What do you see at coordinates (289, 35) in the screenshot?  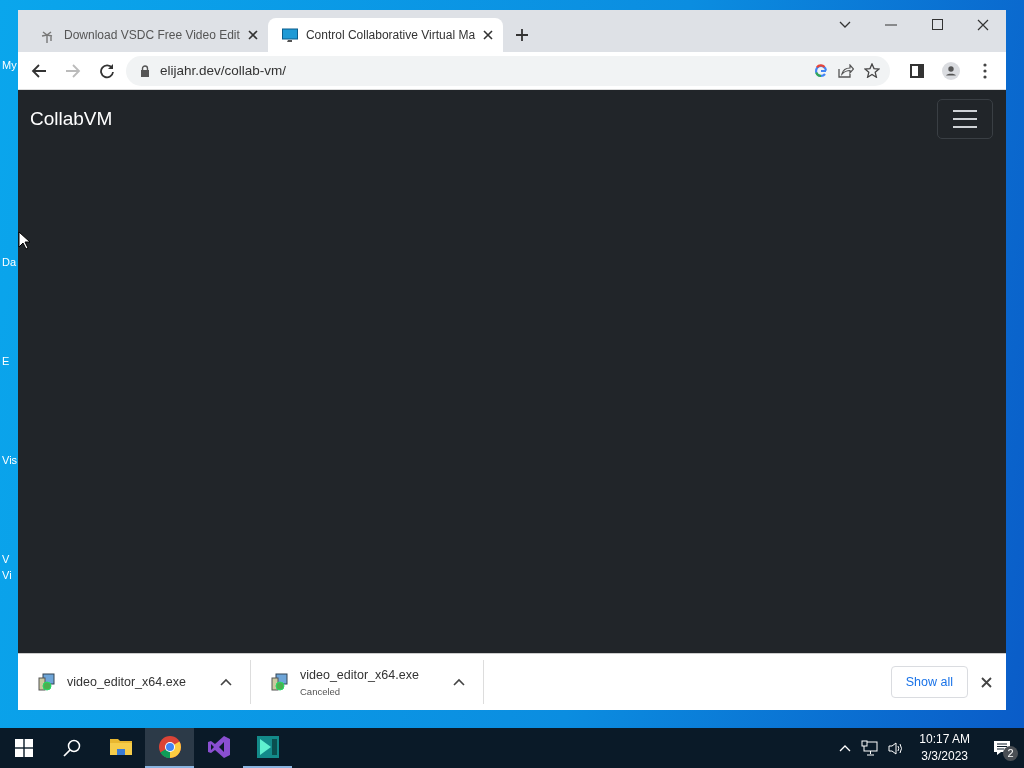 I see `monitor-icon` at bounding box center [289, 35].